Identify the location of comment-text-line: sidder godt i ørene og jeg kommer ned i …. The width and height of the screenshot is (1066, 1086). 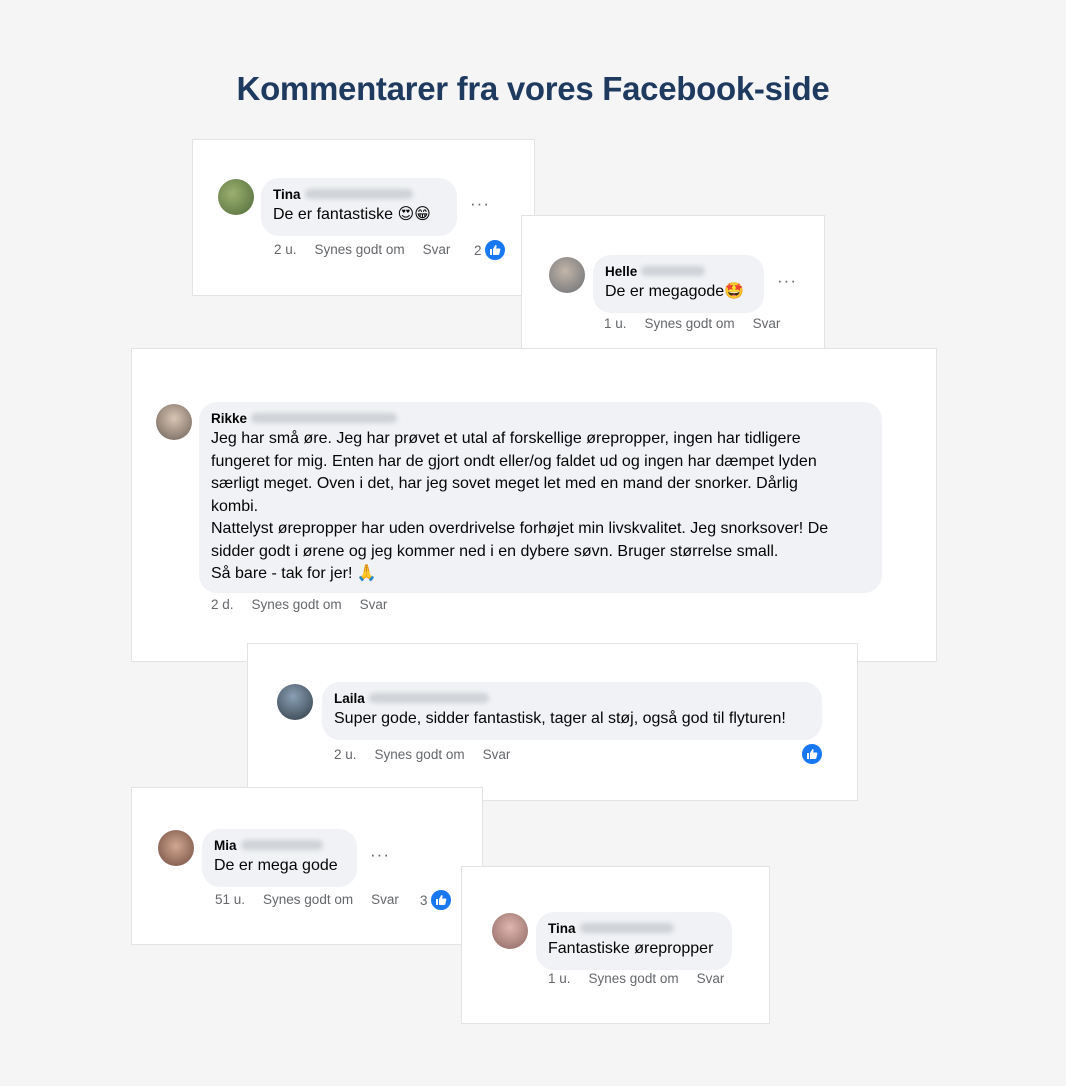
(495, 551).